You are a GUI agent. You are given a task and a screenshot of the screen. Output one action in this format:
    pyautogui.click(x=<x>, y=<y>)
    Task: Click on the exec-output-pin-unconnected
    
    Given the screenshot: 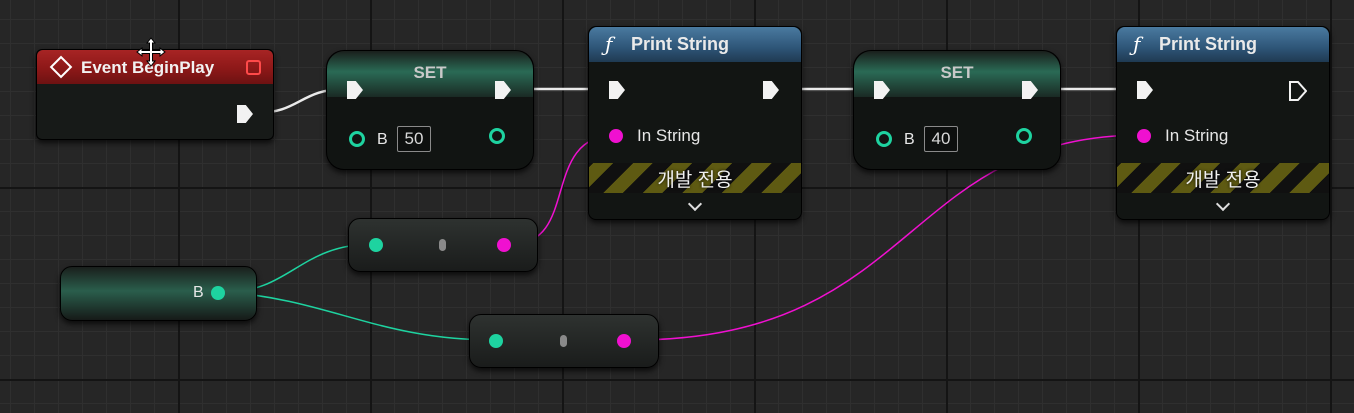 What is the action you would take?
    pyautogui.click(x=1298, y=91)
    